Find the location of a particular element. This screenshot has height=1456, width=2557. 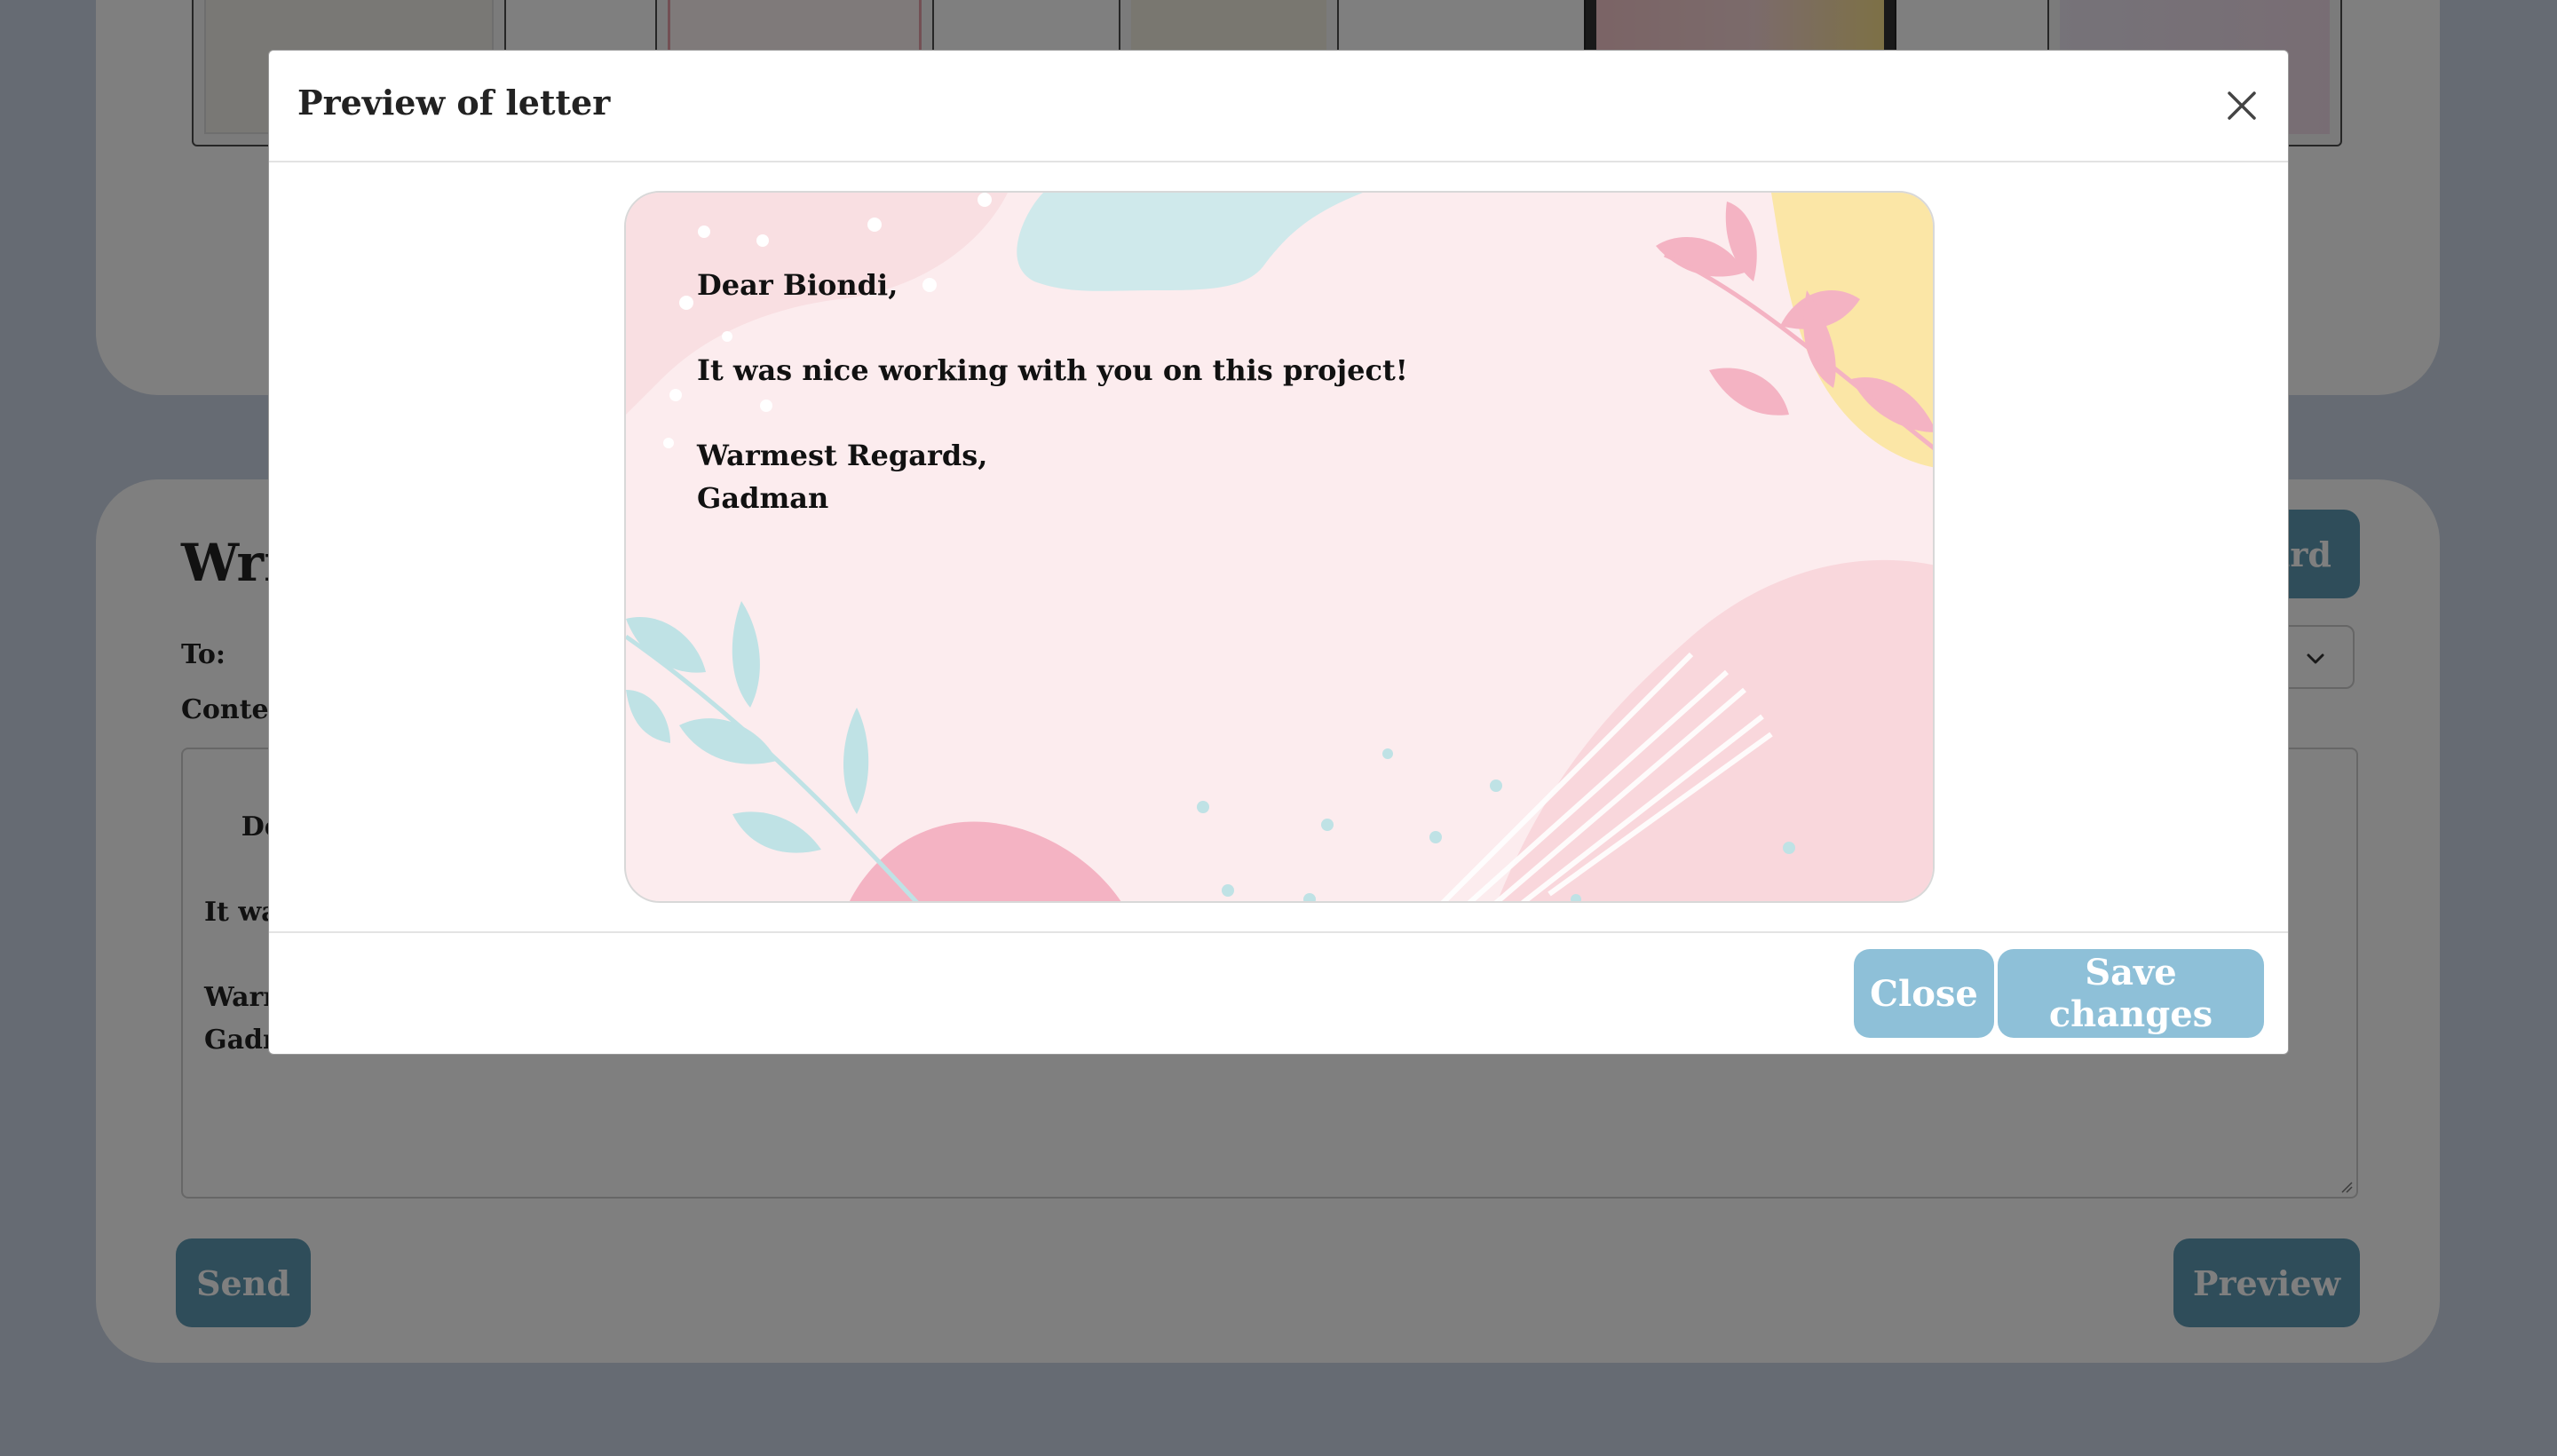

save-changes-button: Save changes is located at coordinates (2131, 993).